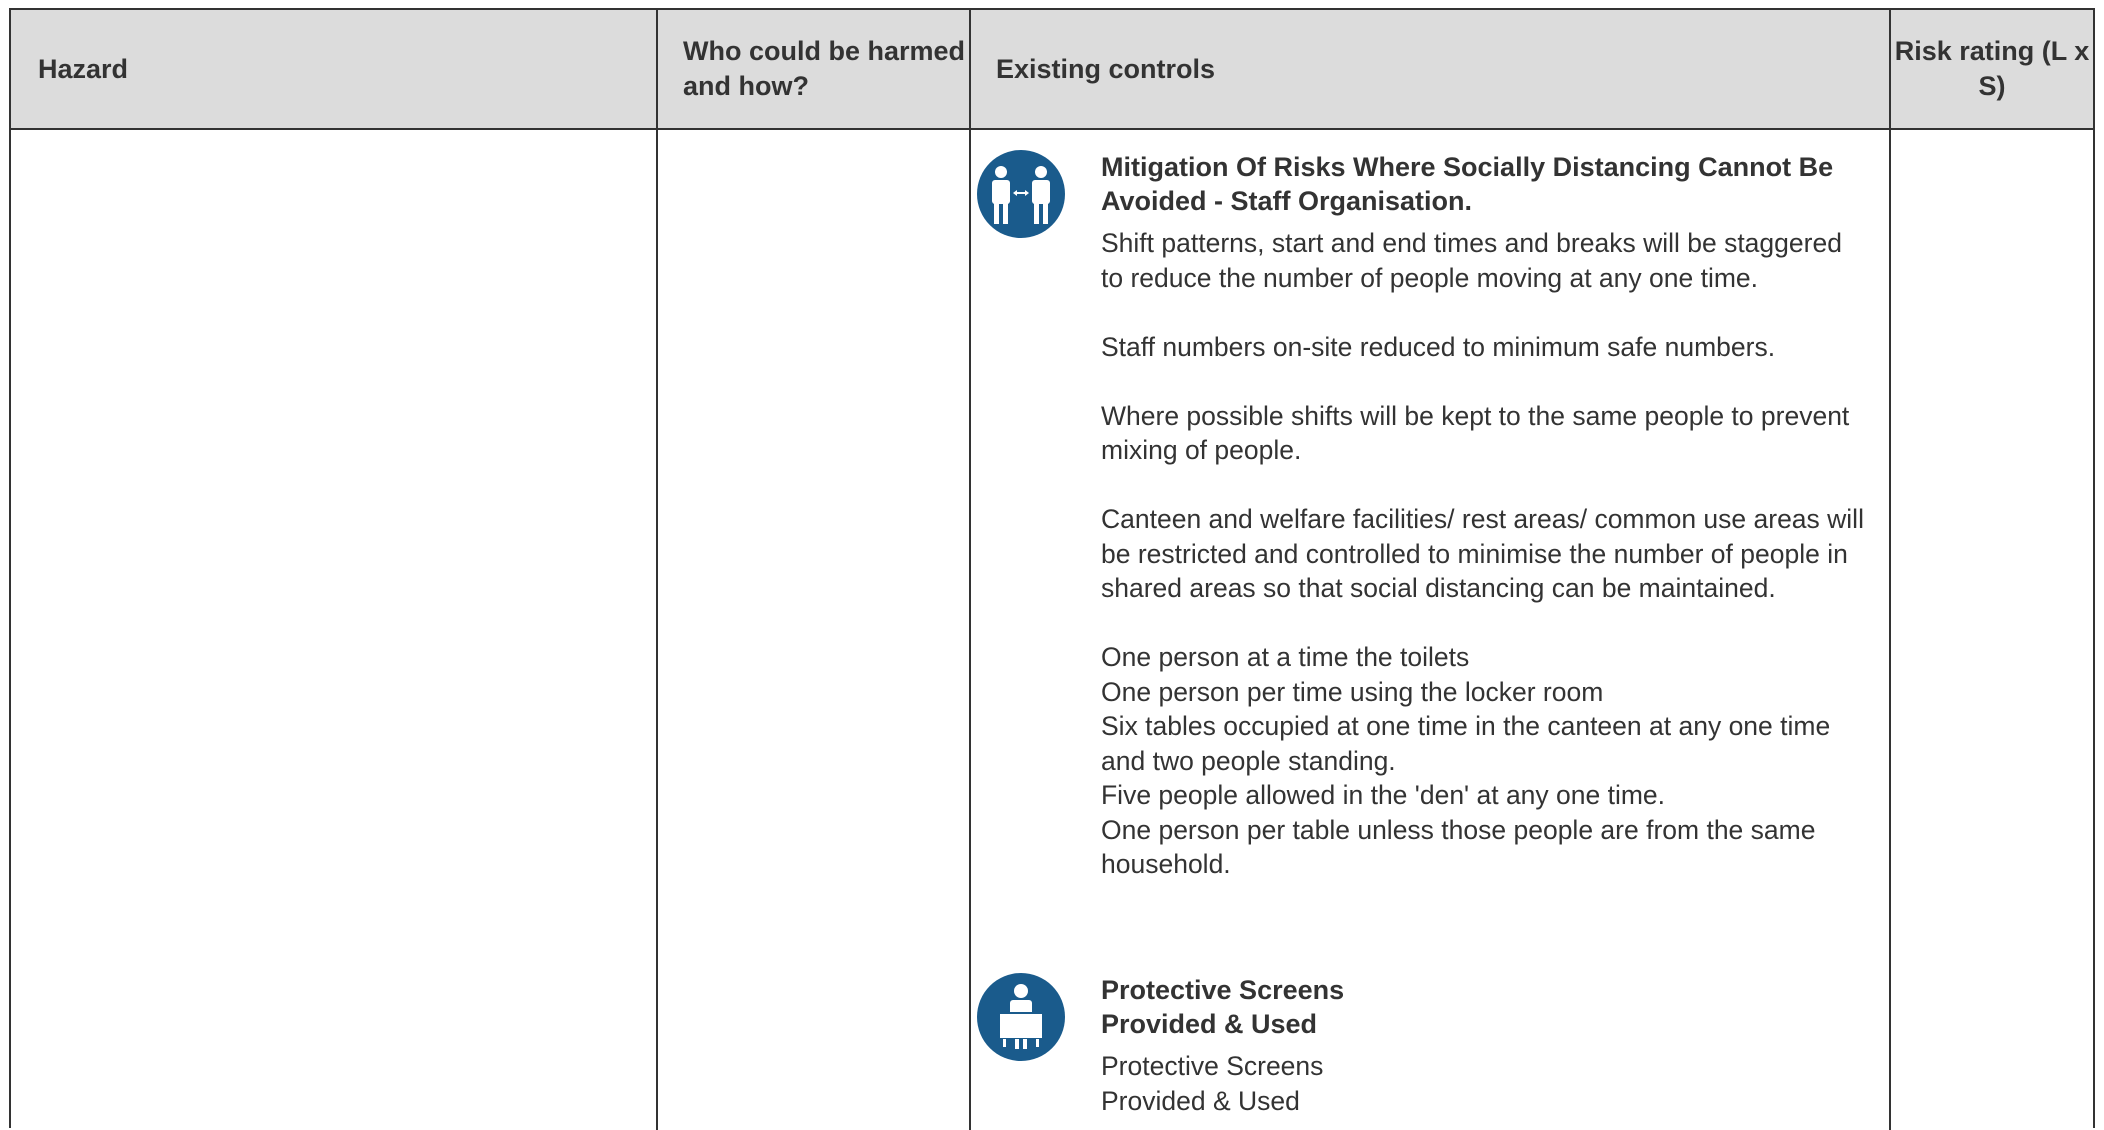 This screenshot has width=2104, height=1130. Describe the element at coordinates (1200, 1100) in the screenshot. I see `control-line: Provided & Used` at that location.